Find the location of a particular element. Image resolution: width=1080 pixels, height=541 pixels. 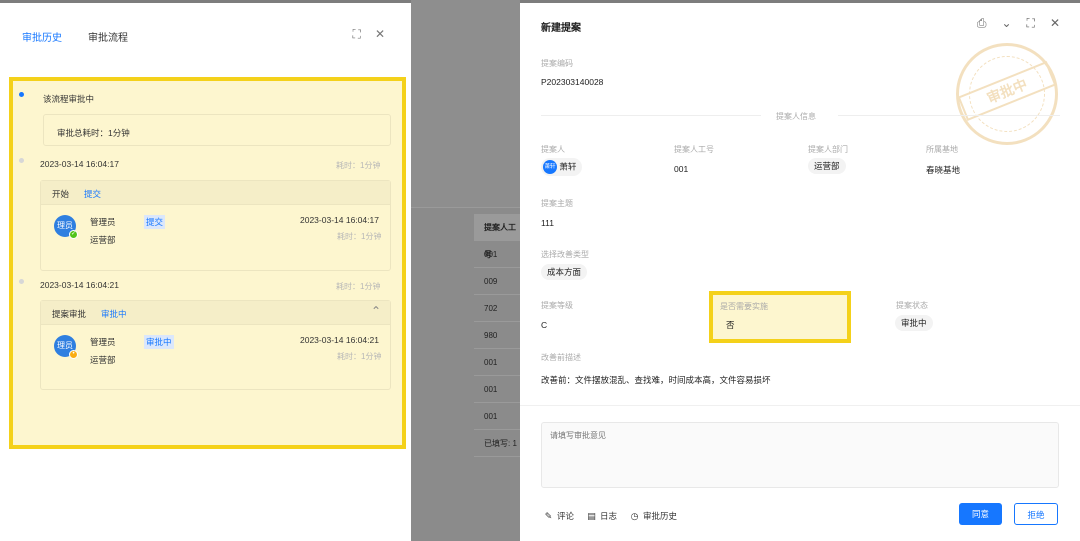

chevron-up-icon: ⌃ is located at coordinates (376, 311).